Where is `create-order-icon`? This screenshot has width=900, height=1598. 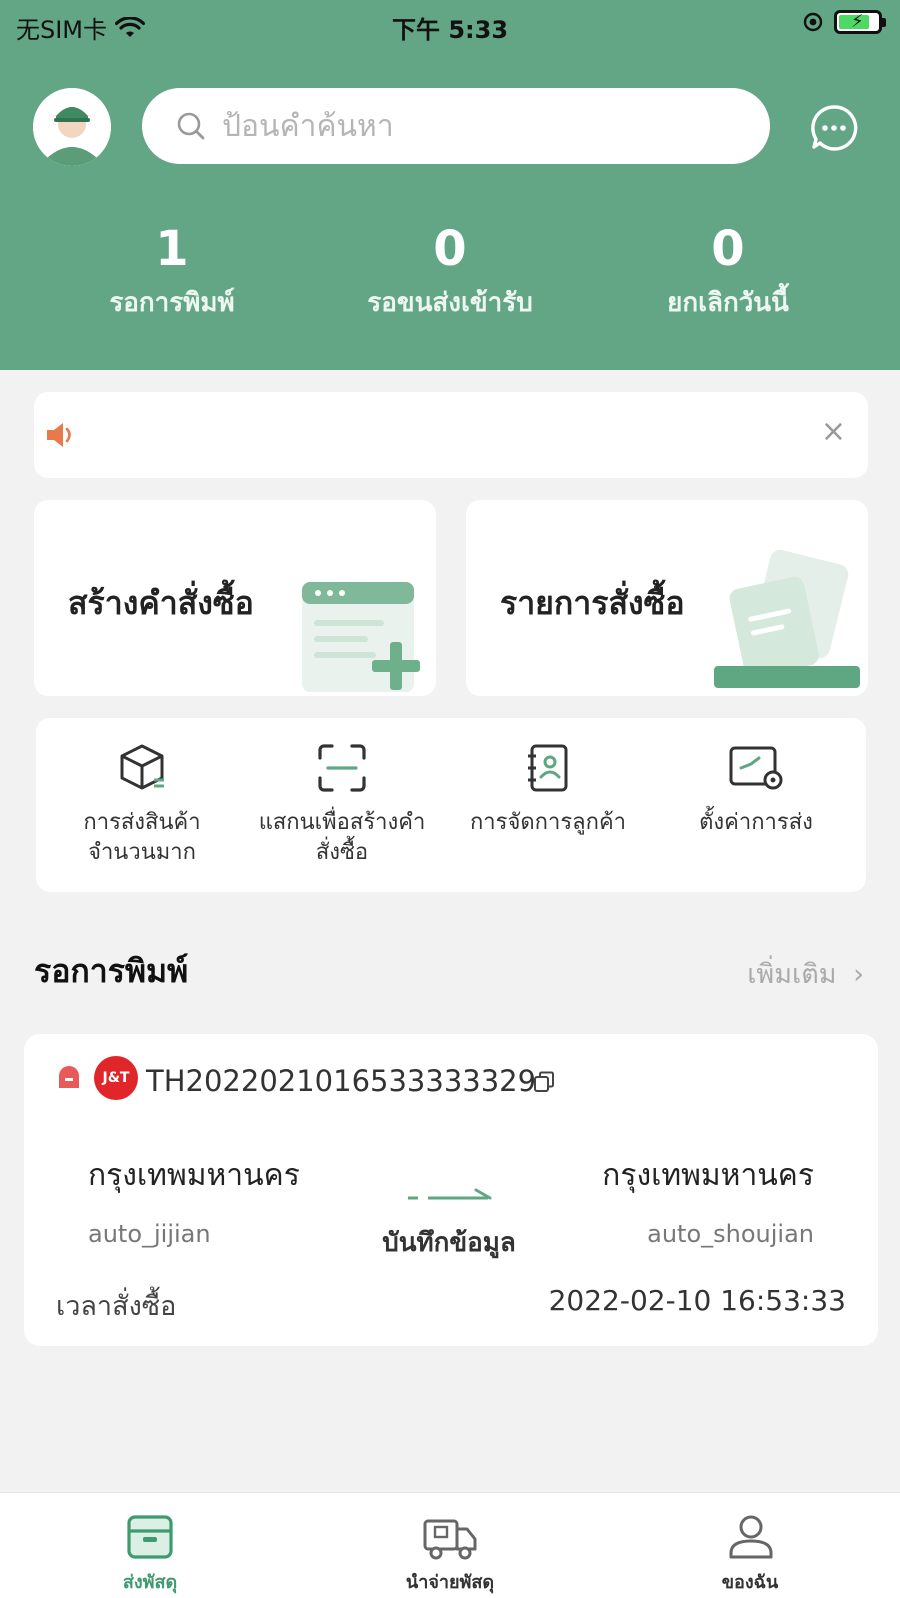 create-order-icon is located at coordinates (361, 637).